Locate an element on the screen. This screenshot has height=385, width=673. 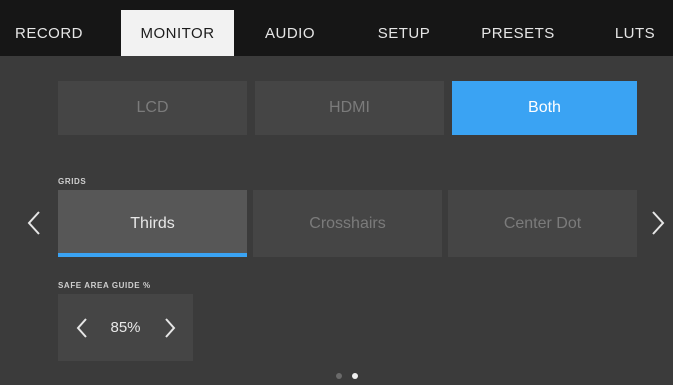
tab-monitor: MONITOR is located at coordinates (177, 33).